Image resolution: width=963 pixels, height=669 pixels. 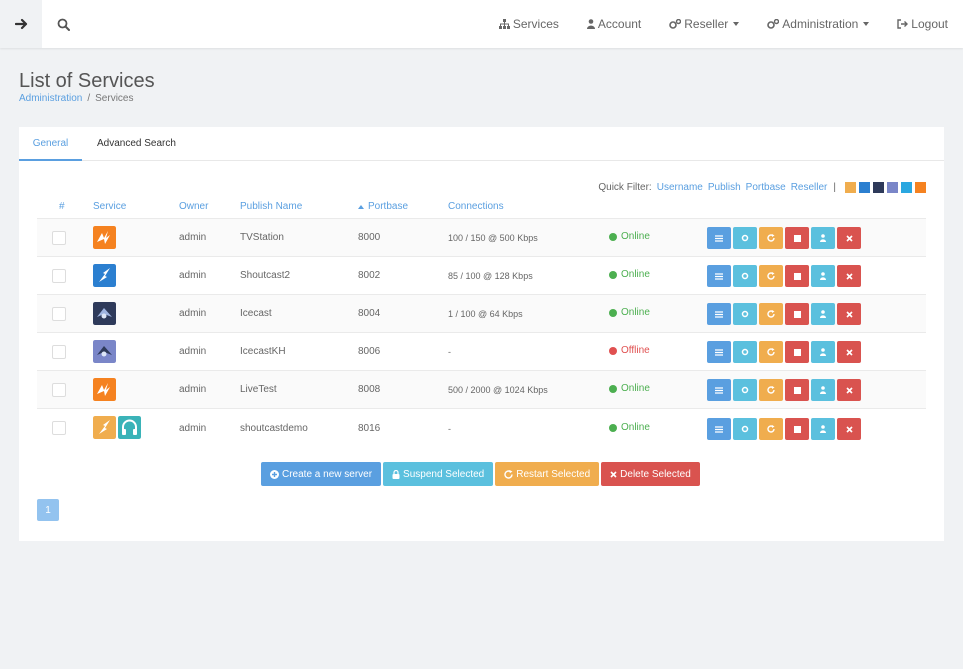 I want to click on pagination-page-1: 1, so click(x=48, y=510).